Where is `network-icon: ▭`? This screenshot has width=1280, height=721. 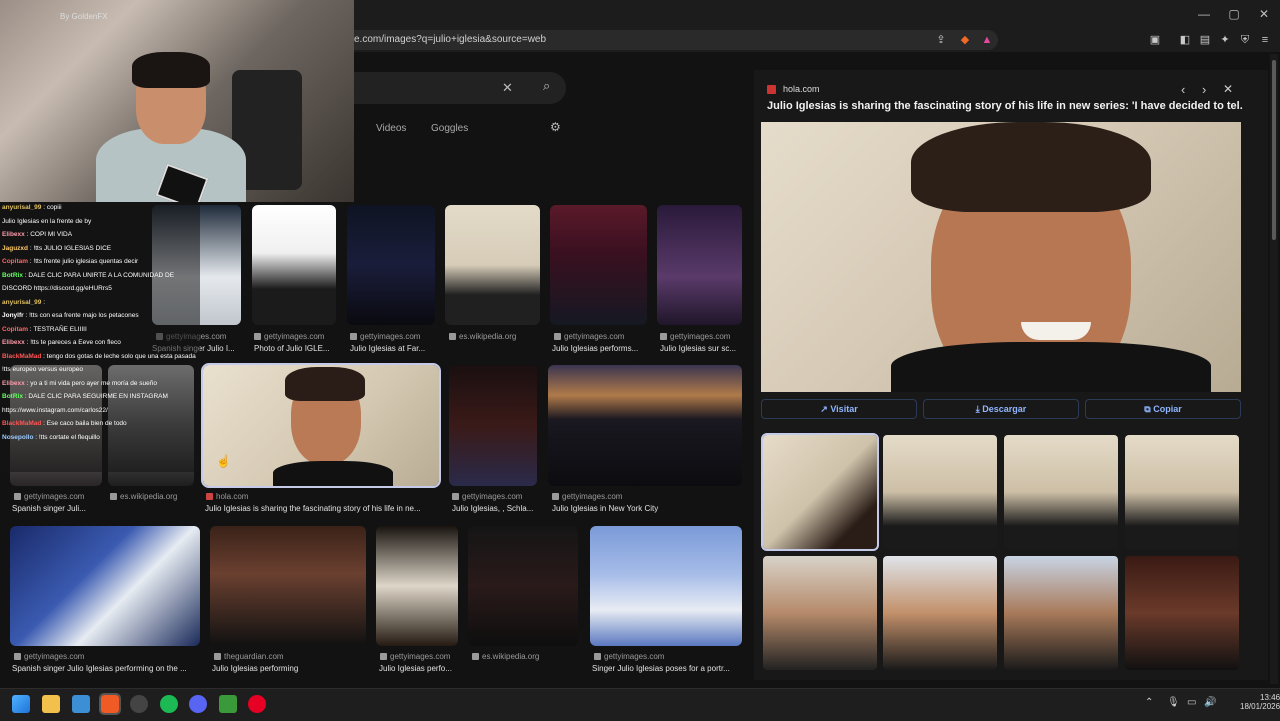
network-icon: ▭ is located at coordinates (1191, 702).